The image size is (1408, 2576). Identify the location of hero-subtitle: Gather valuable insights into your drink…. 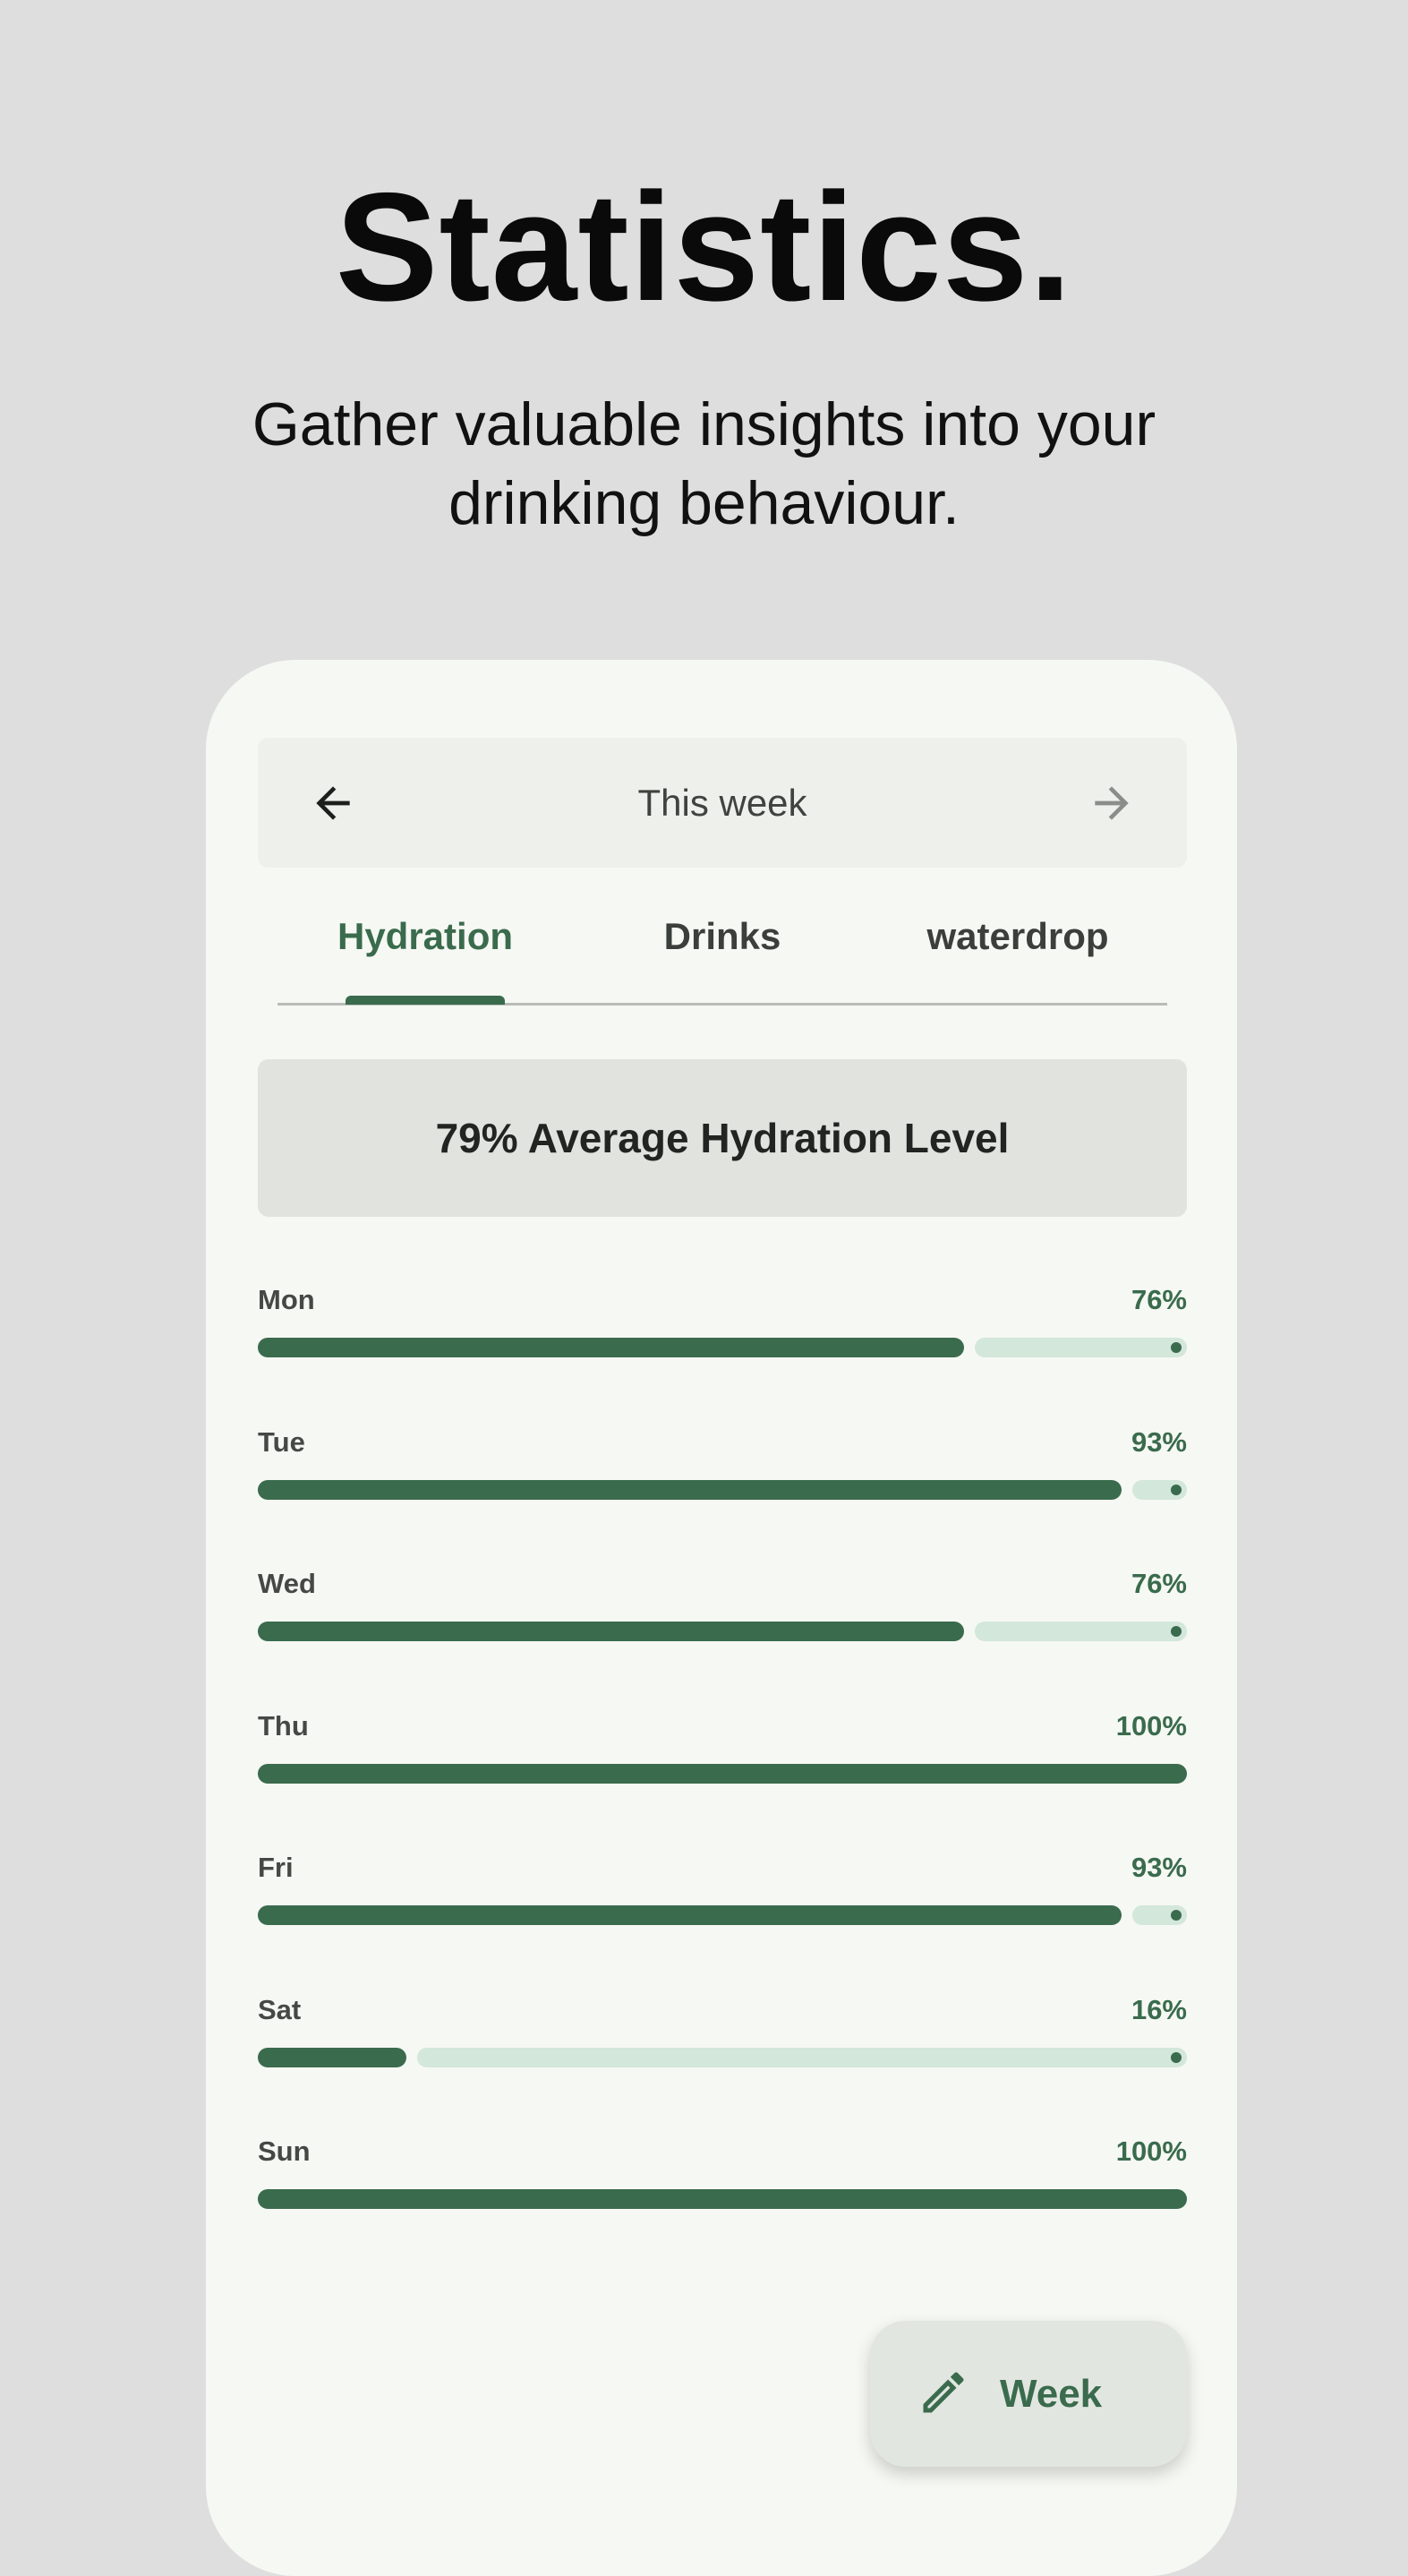
(704, 464).